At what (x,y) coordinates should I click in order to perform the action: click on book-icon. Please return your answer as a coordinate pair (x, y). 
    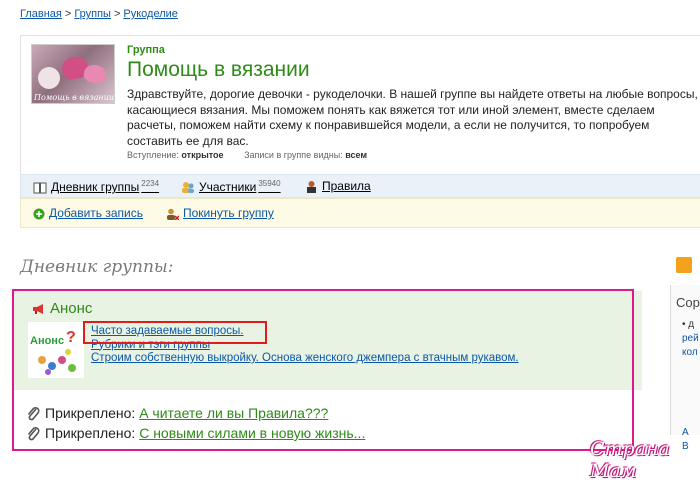
    Looking at the image, I should click on (40, 188).